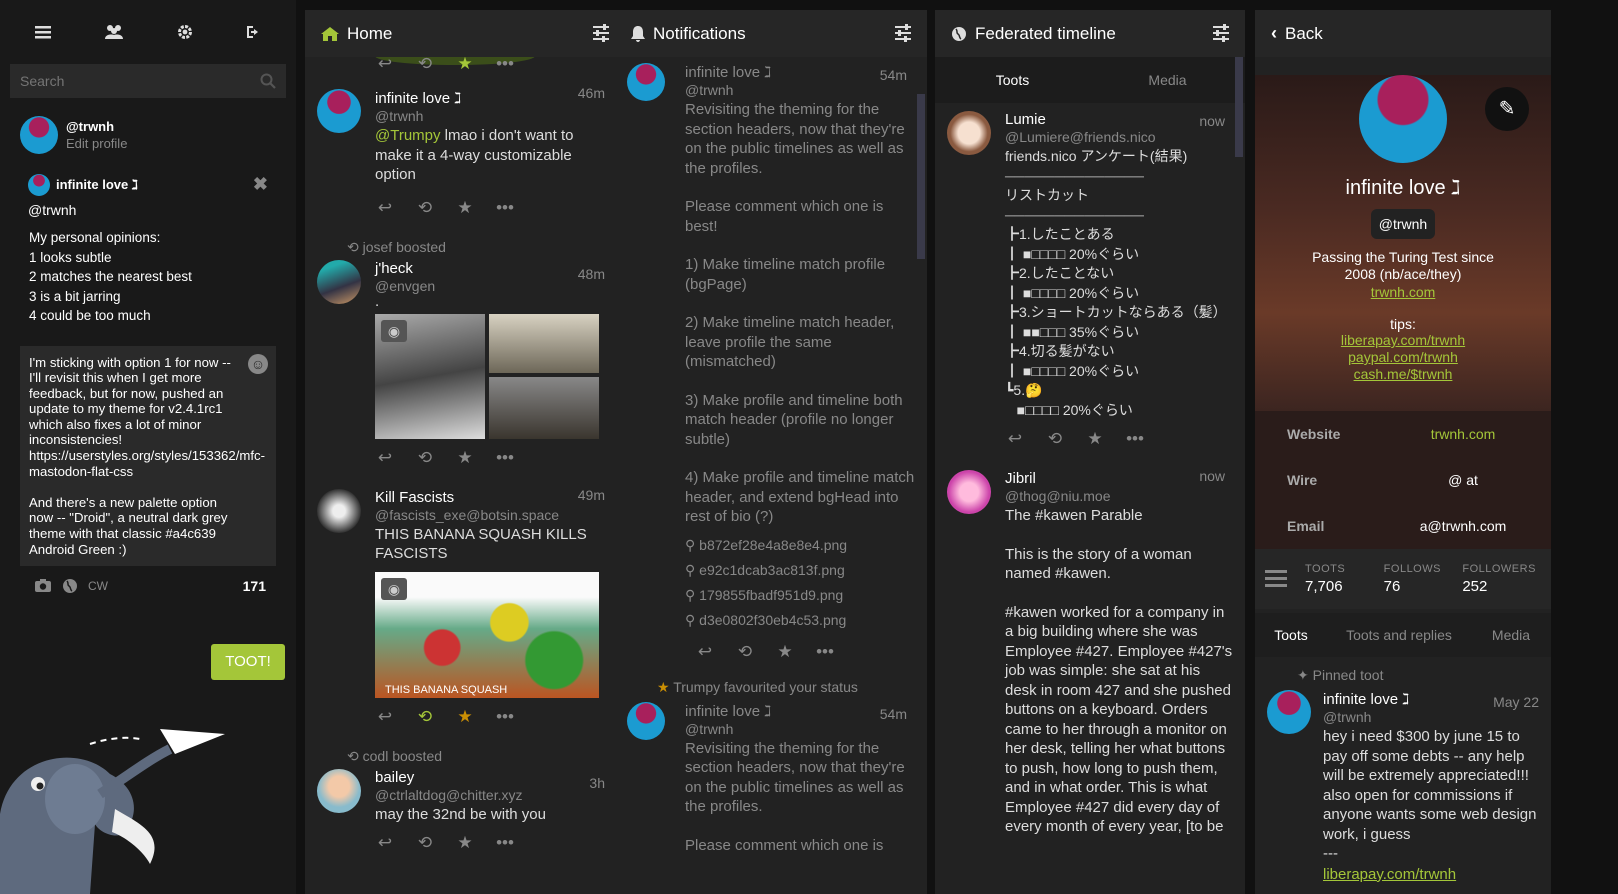 The image size is (1618, 894). Describe the element at coordinates (98, 586) in the screenshot. I see `cw-button: CW` at that location.